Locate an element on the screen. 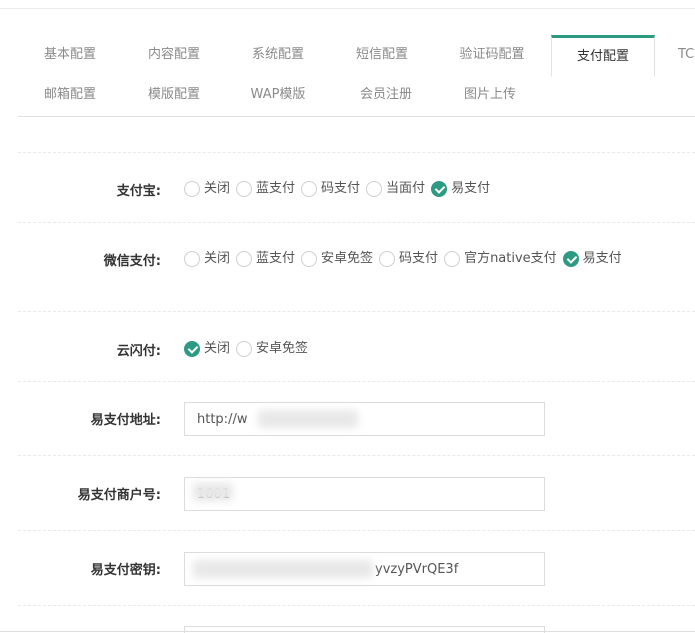 The height and width of the screenshot is (633, 695). tab-content-config: 内容配置 is located at coordinates (174, 55).